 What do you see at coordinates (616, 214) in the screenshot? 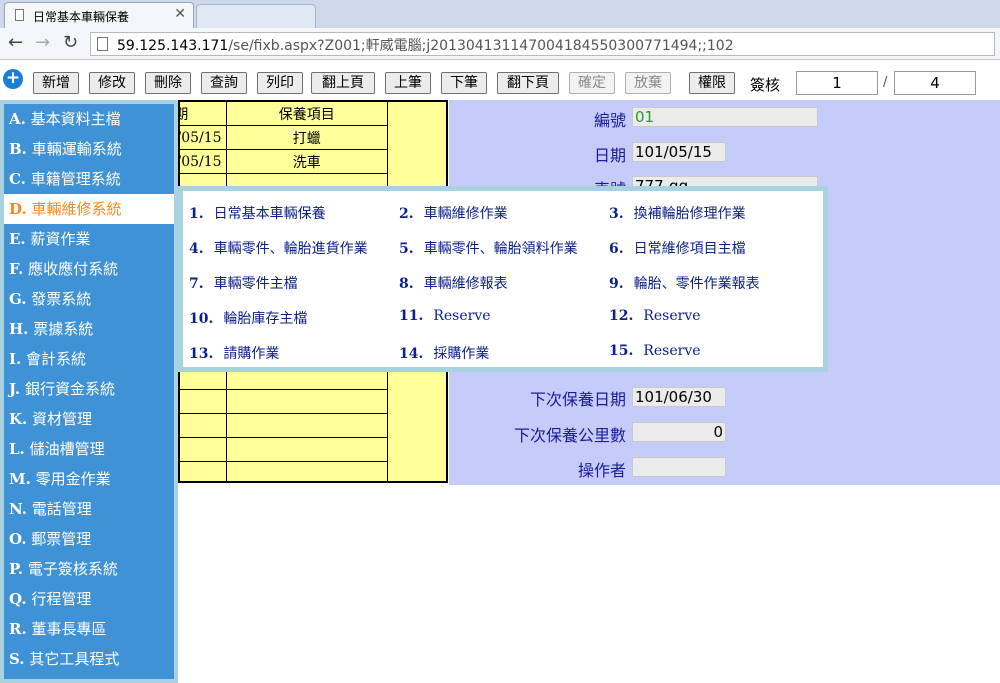
I see `submenu-item-number: 3.` at bounding box center [616, 214].